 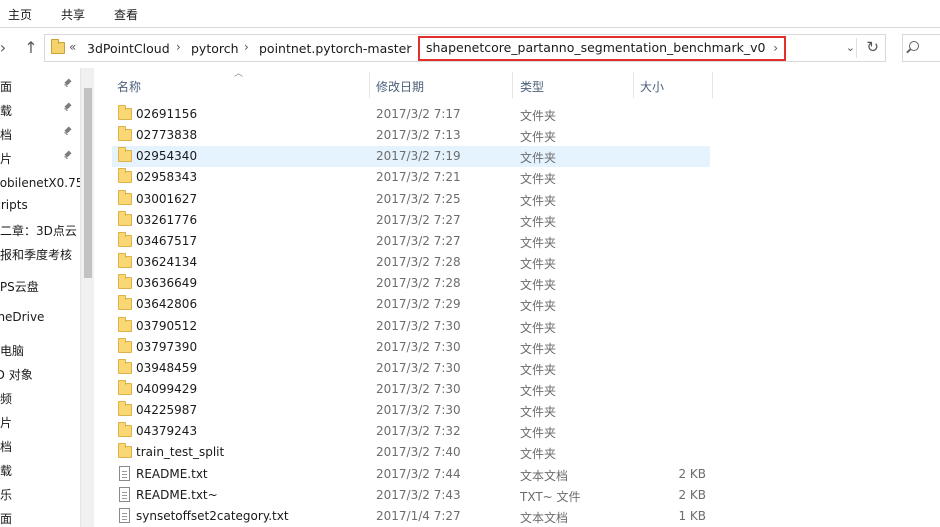 What do you see at coordinates (418, 473) in the screenshot?
I see `file-date-modified: 2017/3/2 7:44` at bounding box center [418, 473].